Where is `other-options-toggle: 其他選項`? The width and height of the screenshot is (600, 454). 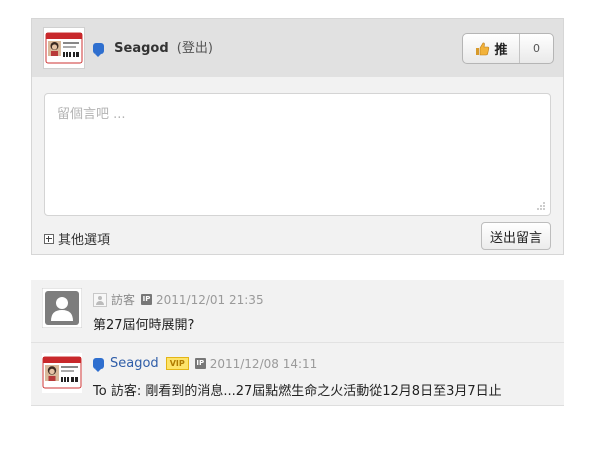
other-options-toggle: 其他選項 is located at coordinates (77, 238).